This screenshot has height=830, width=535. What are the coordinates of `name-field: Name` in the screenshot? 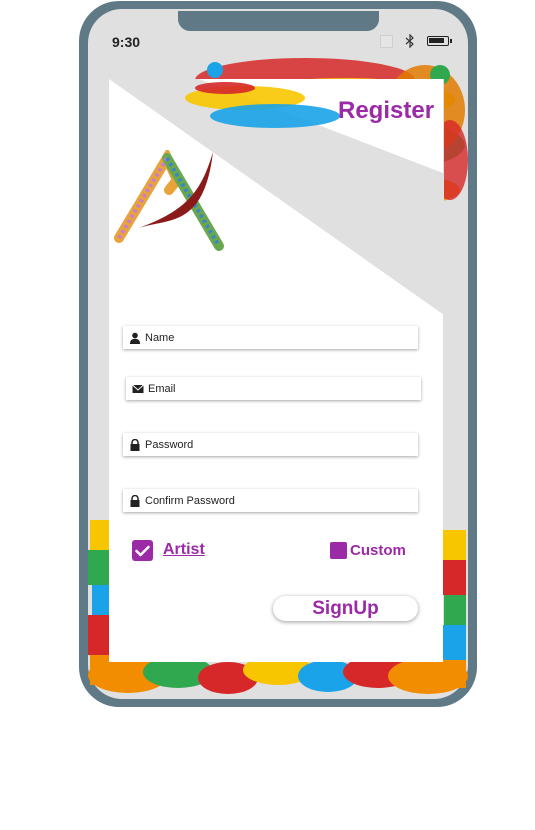 It's located at (270, 337).